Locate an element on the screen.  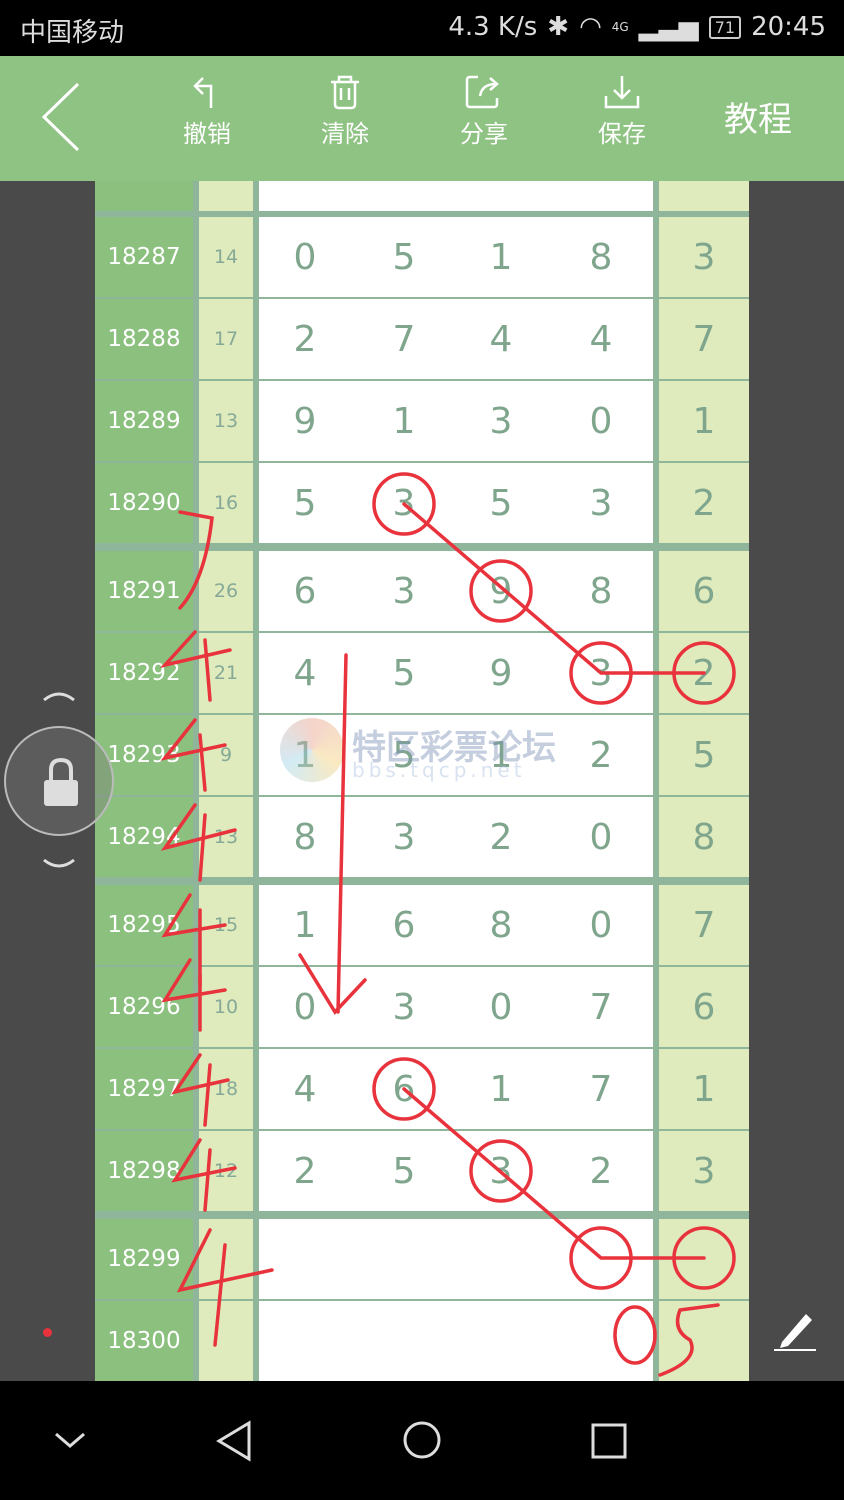
digits-cell: 2 7 4 4 is located at coordinates (456, 339).